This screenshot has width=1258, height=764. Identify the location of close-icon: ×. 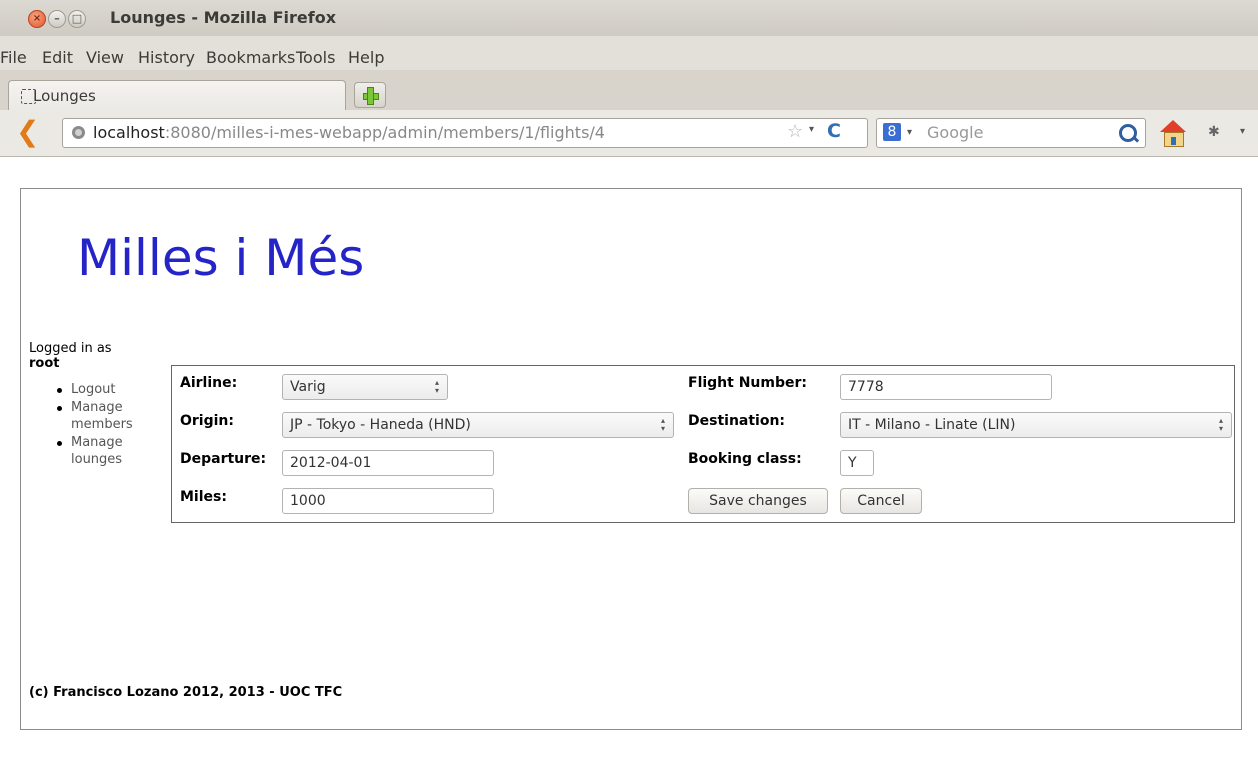
(37, 18).